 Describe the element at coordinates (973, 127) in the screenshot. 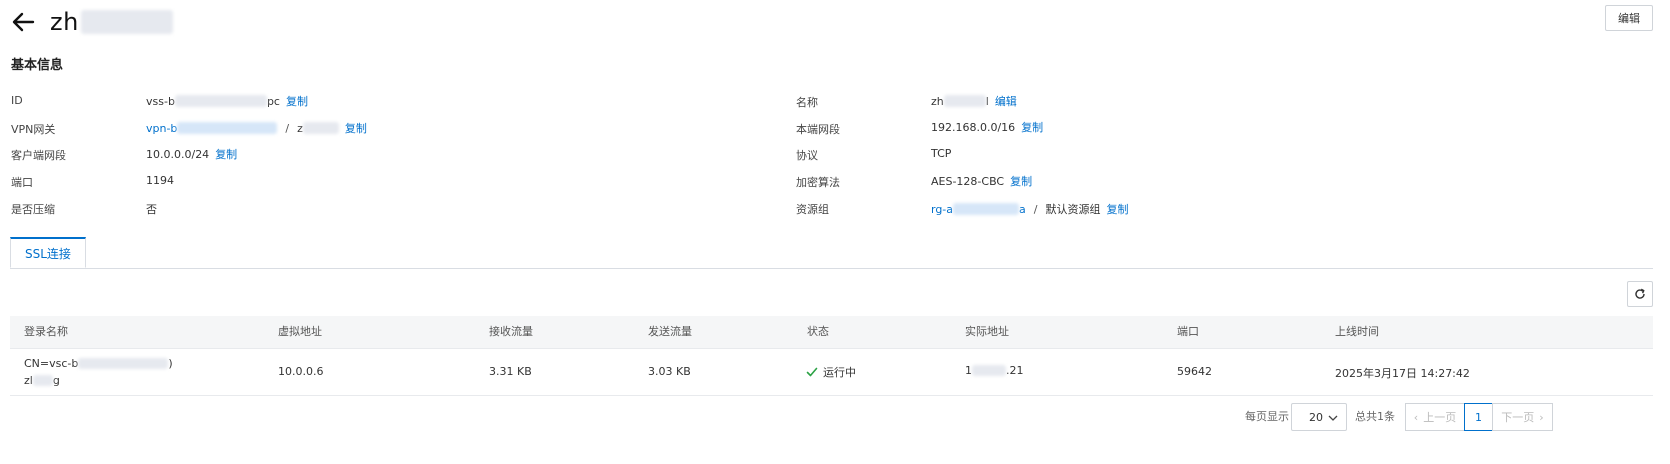

I see `local-cidr-text: 192.168.0.0/16` at that location.